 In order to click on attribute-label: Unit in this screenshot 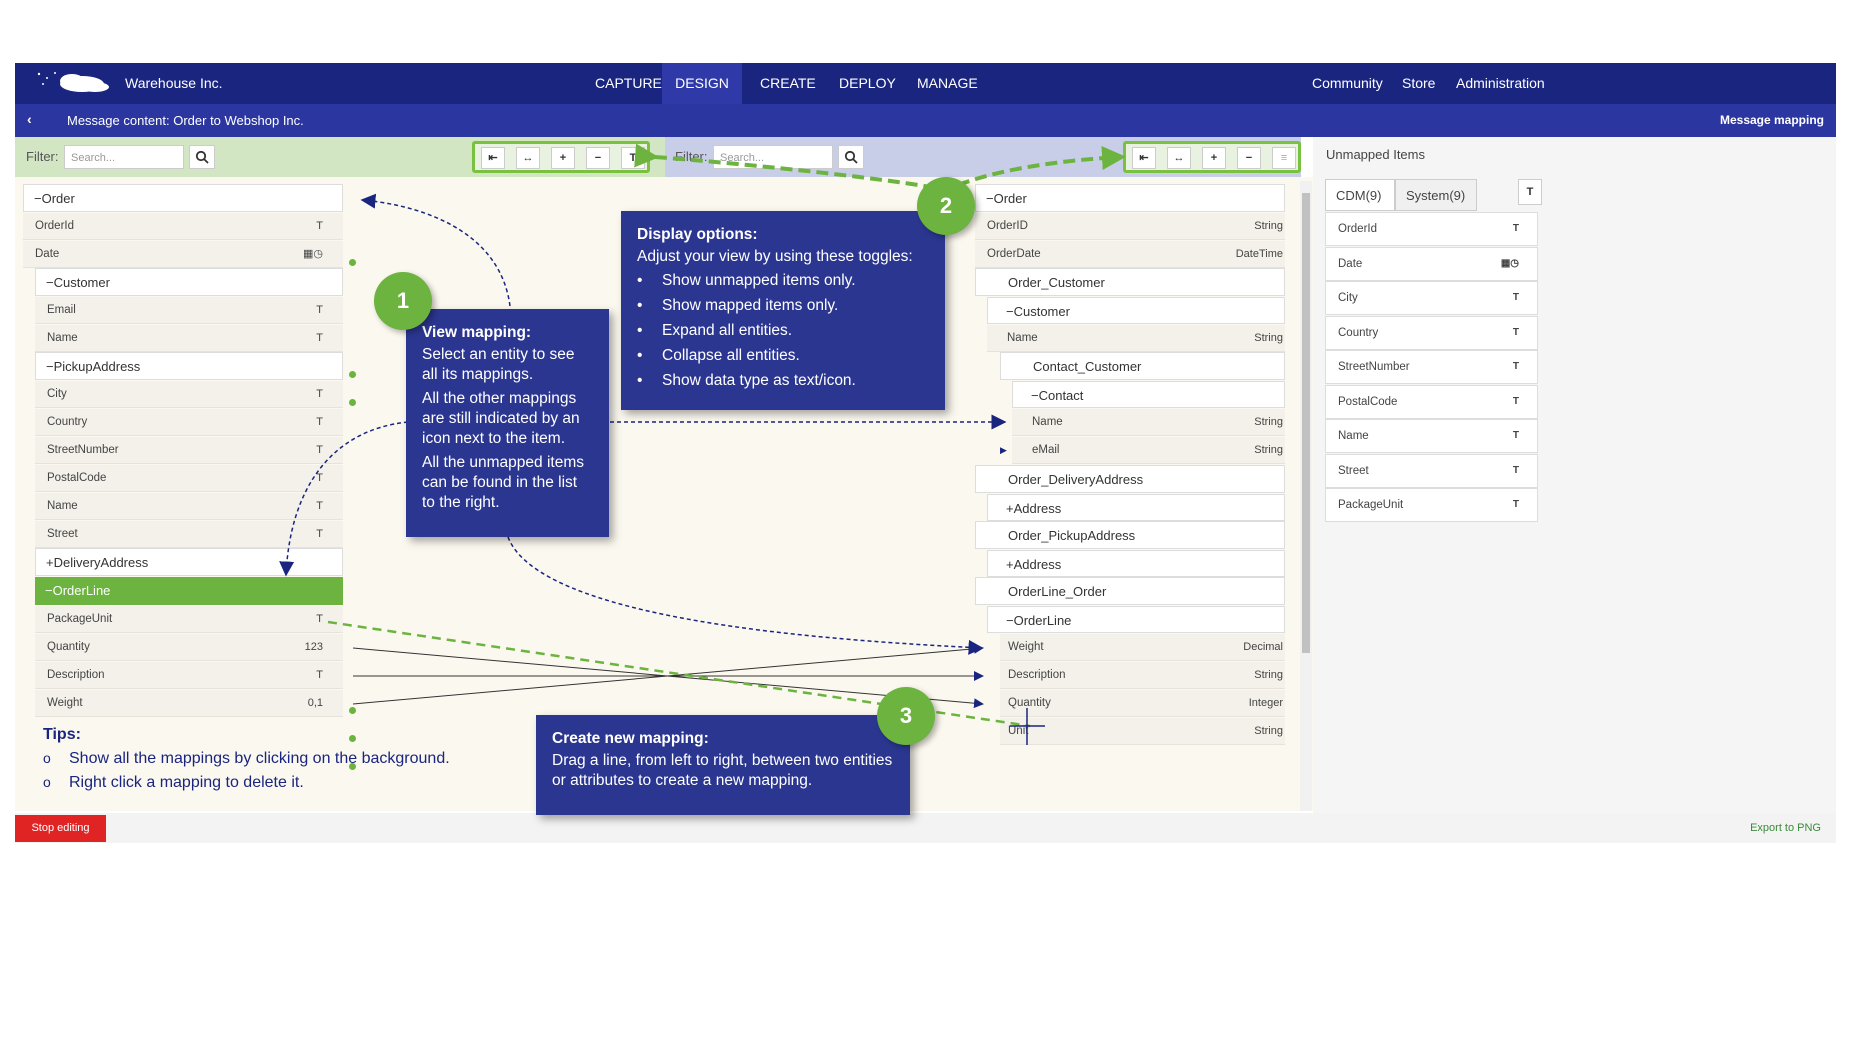, I will do `click(1018, 731)`.